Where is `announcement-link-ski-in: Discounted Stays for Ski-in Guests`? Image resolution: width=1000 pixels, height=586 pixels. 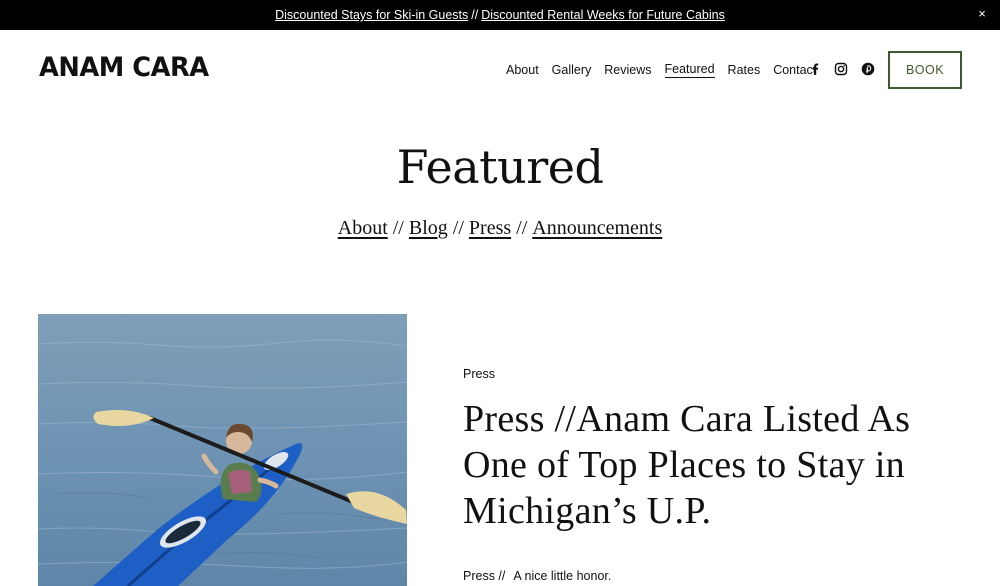
announcement-link-ski-in: Discounted Stays for Ski-in Guests is located at coordinates (371, 15).